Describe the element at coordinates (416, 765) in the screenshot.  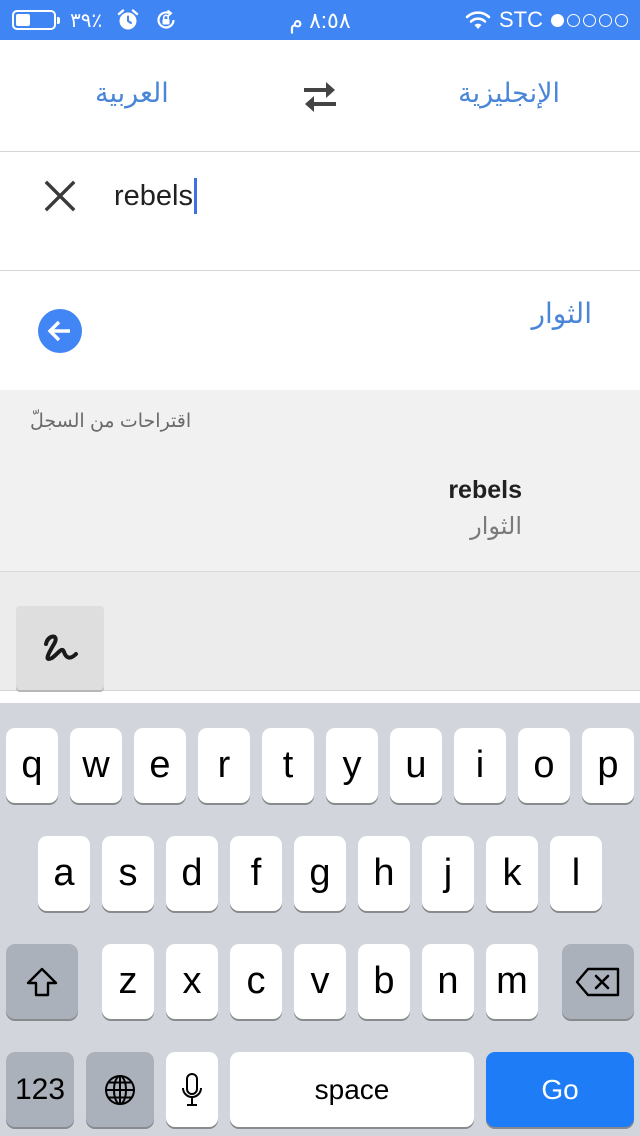
I see `key-u: u` at that location.